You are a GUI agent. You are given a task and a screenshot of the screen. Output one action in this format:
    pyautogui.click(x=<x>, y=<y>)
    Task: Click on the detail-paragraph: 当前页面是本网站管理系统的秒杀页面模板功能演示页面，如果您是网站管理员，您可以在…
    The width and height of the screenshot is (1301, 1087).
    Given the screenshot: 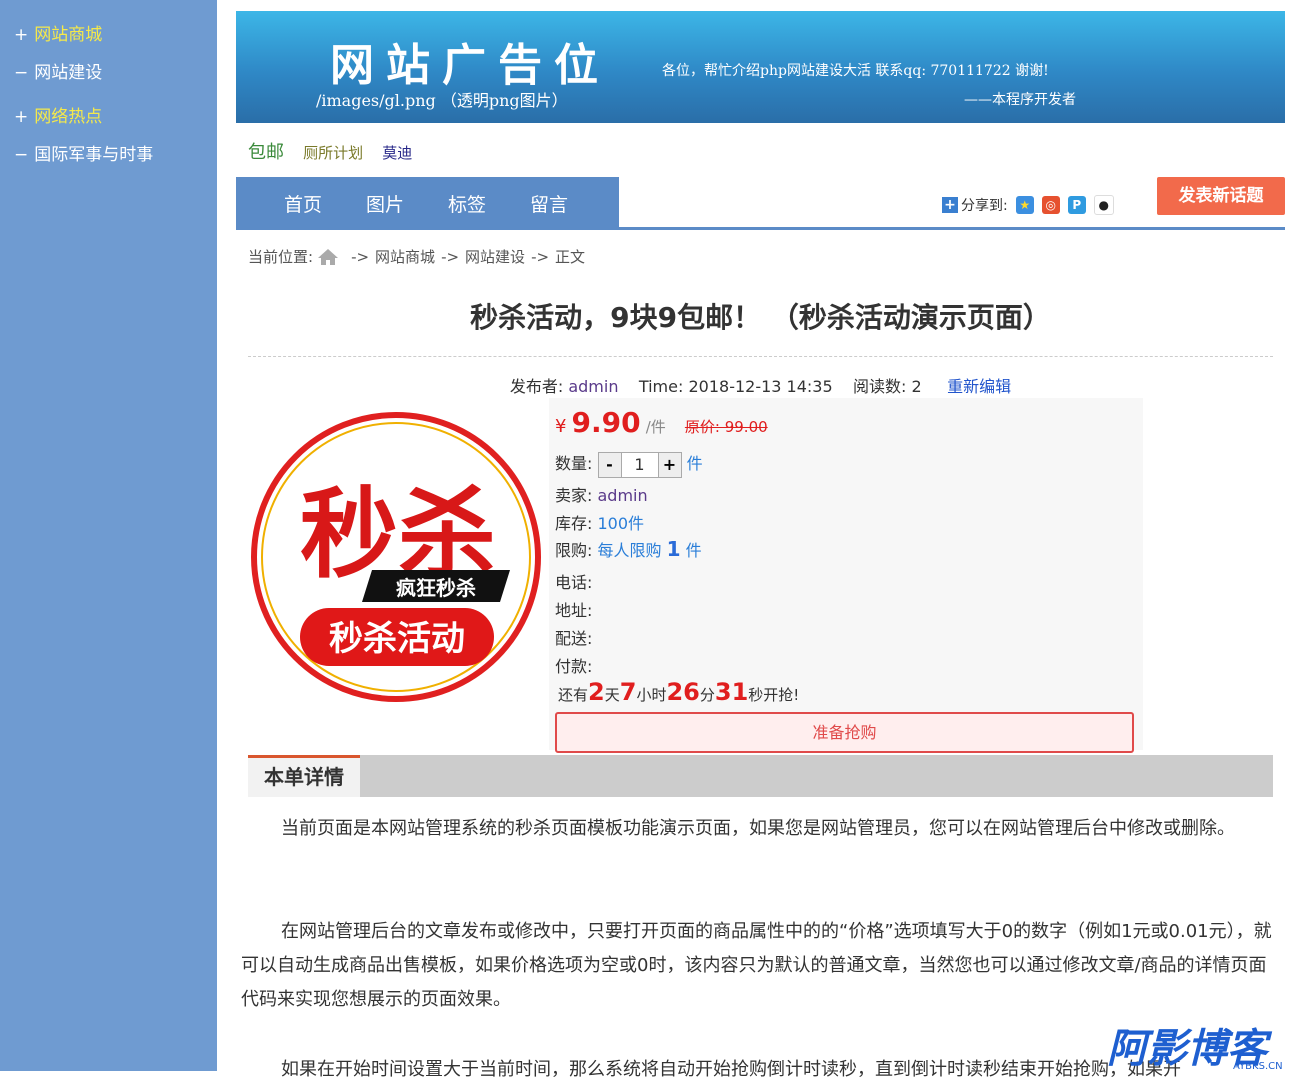 What is the action you would take?
    pyautogui.click(x=758, y=828)
    